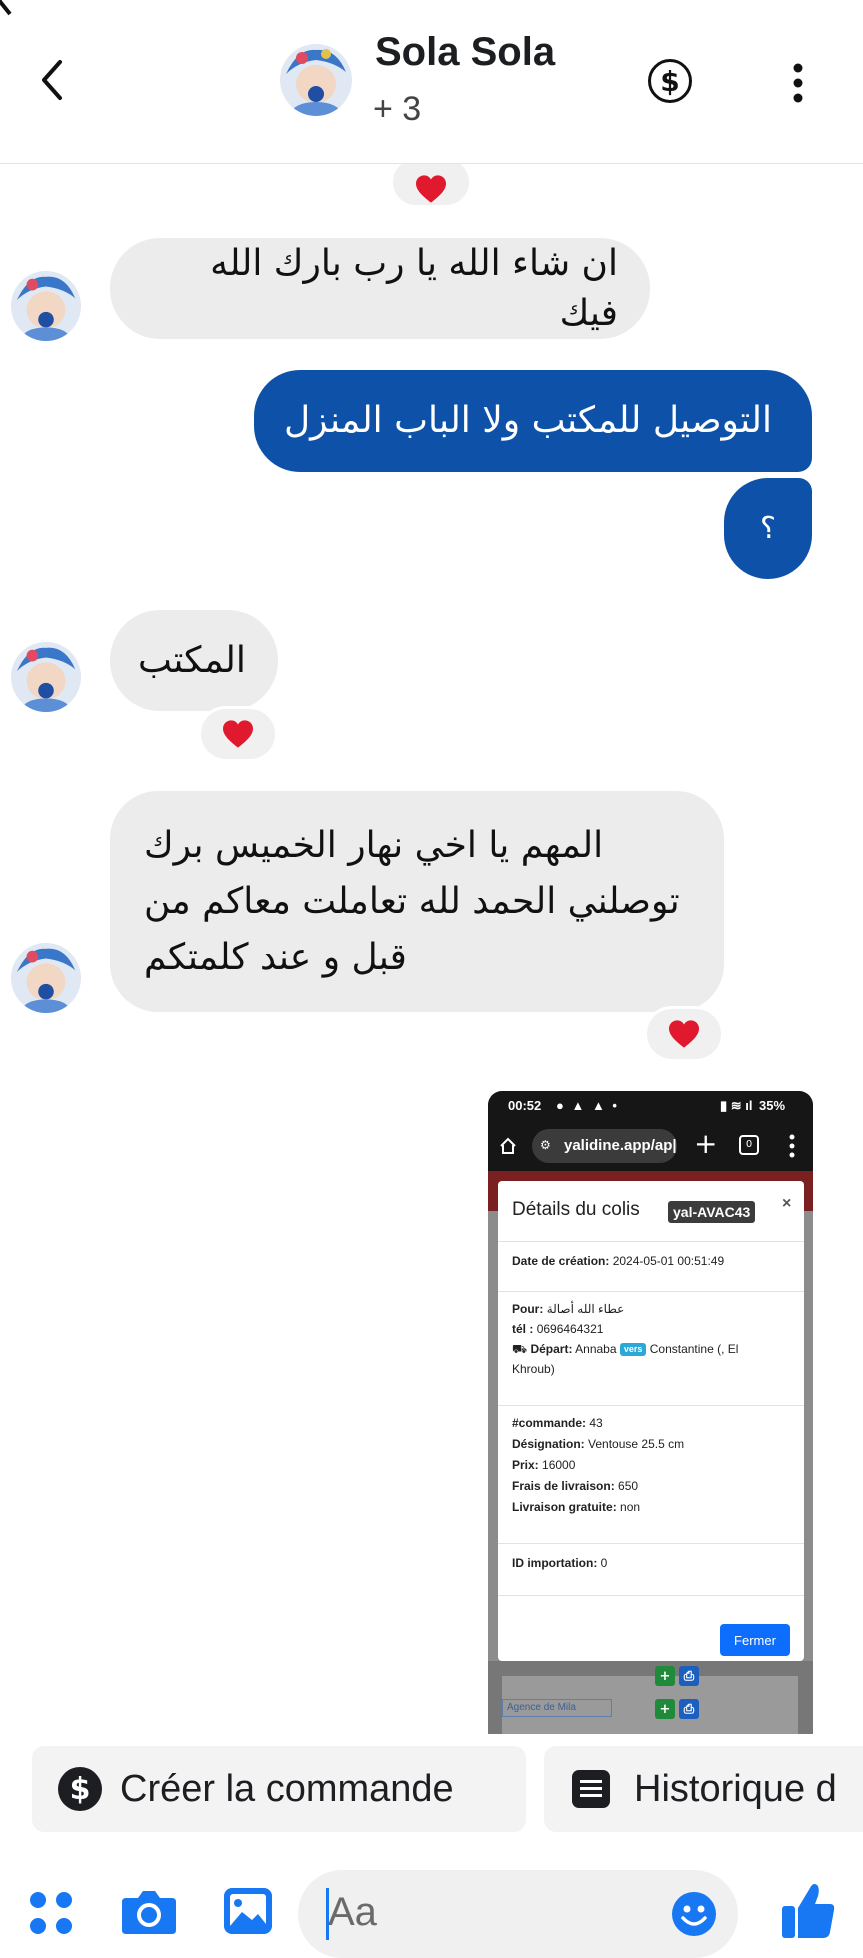  Describe the element at coordinates (568, 1309) in the screenshot. I see `recipient-row: Pour: عطاء الله أصالة` at that location.